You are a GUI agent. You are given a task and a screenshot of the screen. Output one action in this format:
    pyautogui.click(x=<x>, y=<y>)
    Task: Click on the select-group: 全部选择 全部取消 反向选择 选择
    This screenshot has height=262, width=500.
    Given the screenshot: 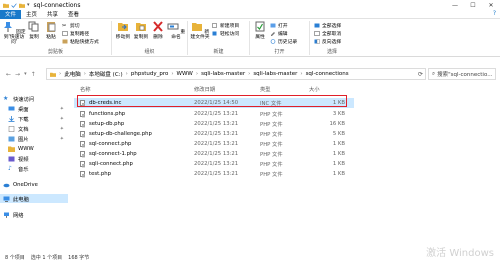 What is the action you would take?
    pyautogui.click(x=332, y=38)
    